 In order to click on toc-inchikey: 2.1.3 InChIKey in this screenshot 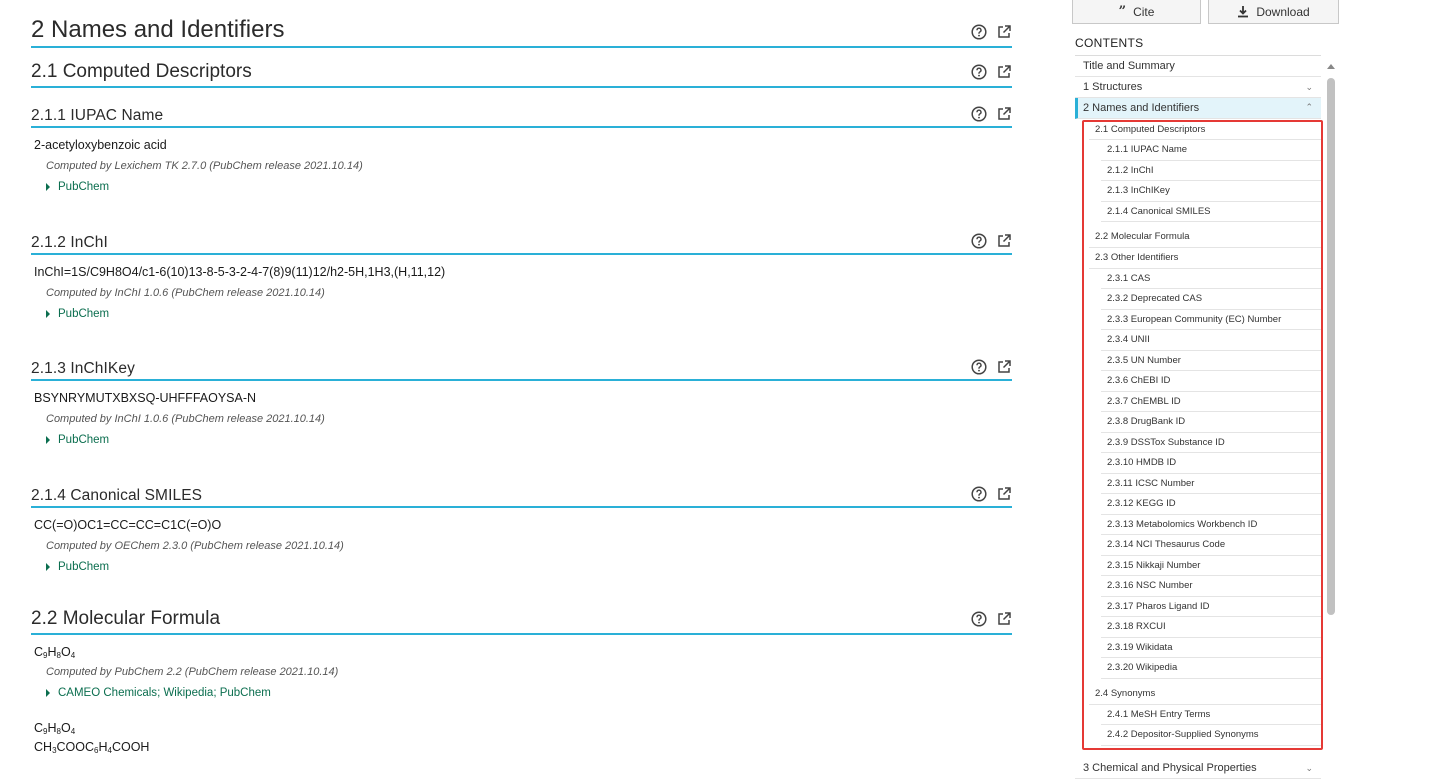, I will do `click(1211, 191)`.